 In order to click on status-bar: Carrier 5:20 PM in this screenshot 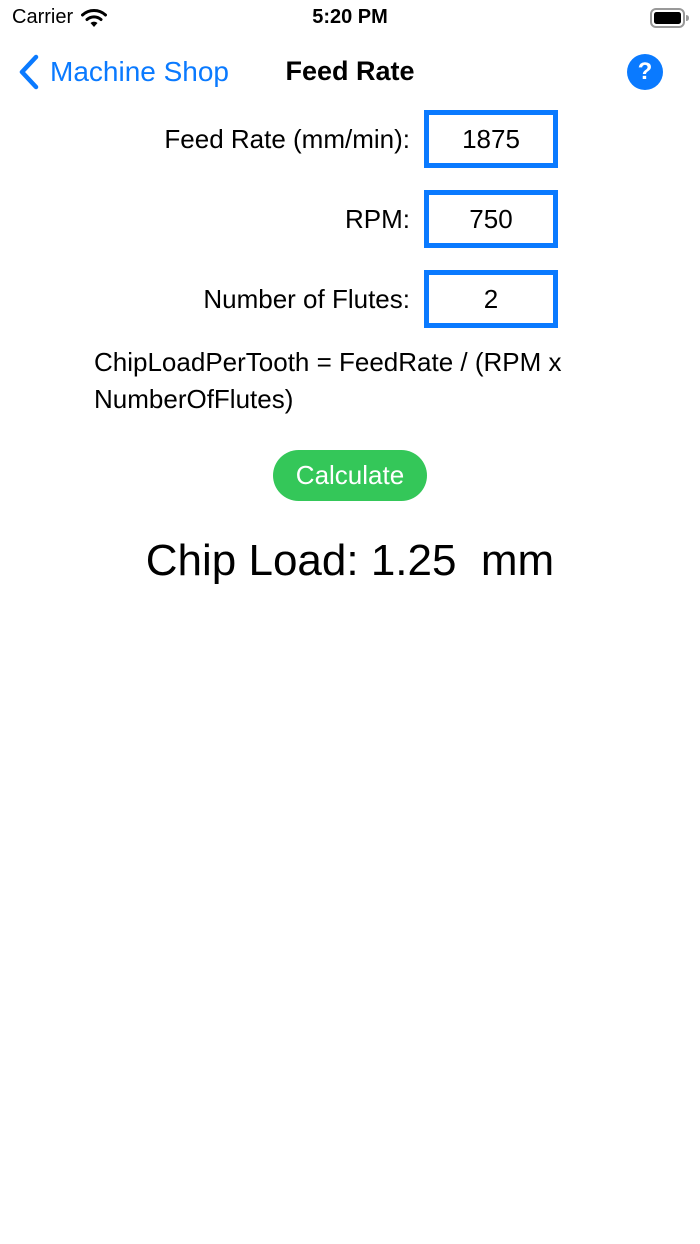, I will do `click(350, 18)`.